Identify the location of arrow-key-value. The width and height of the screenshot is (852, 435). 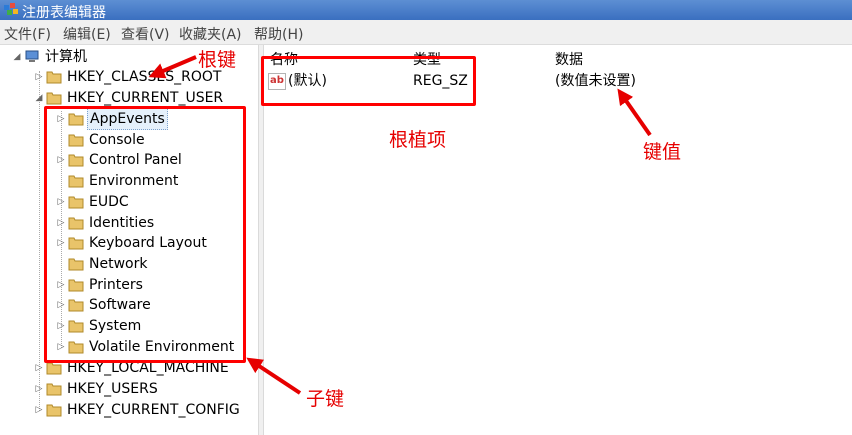
(634, 112).